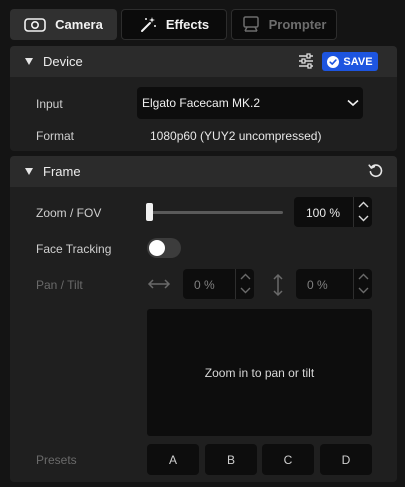 This screenshot has width=405, height=487. What do you see at coordinates (333, 61) in the screenshot?
I see `check-circle-icon` at bounding box center [333, 61].